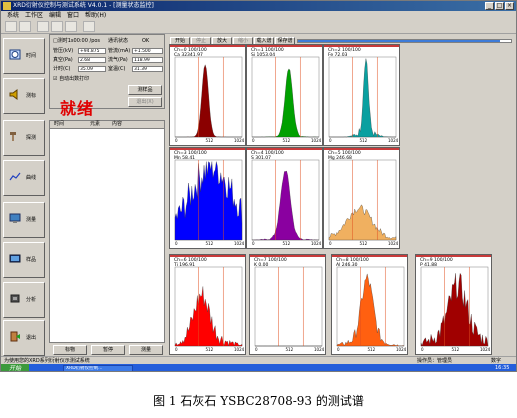 The width and height of the screenshot is (517, 418). What do you see at coordinates (95, 124) in the screenshot?
I see `column-element: 元素` at bounding box center [95, 124].